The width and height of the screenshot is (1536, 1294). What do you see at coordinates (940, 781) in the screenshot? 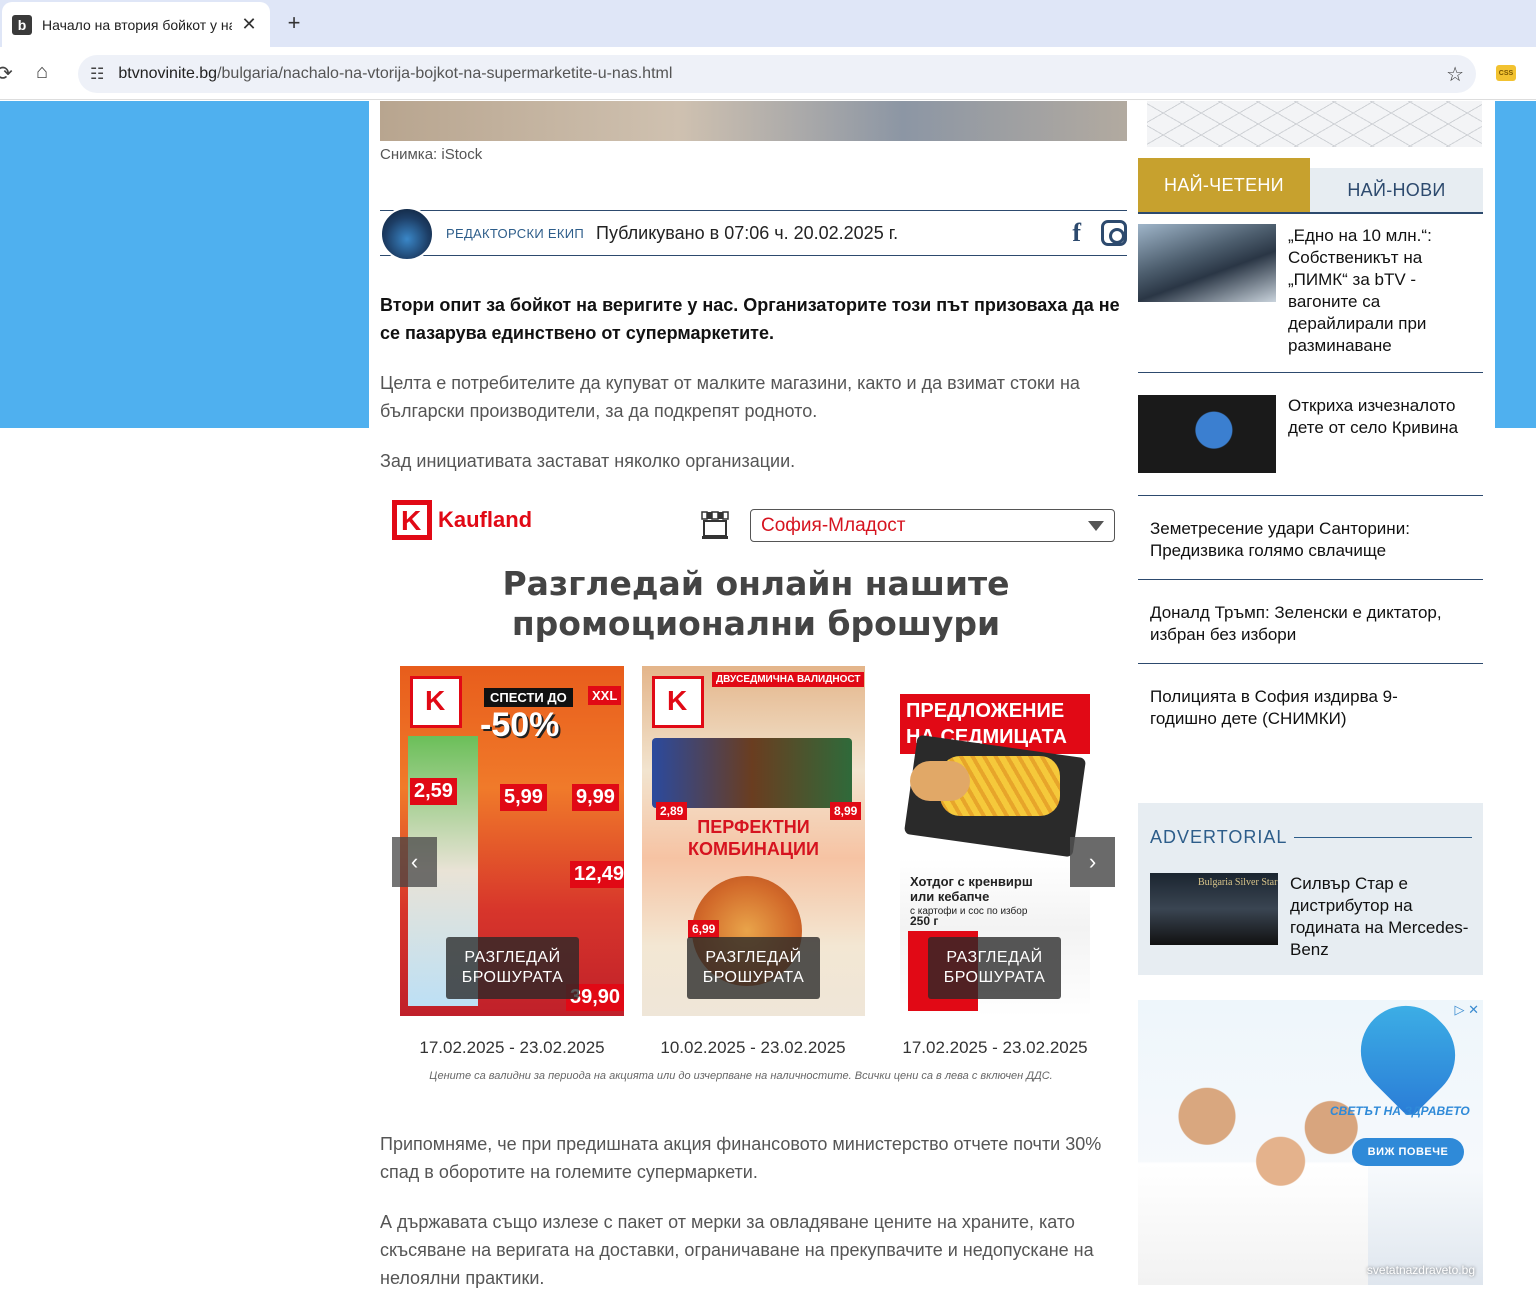
I see `brochure-hotdog-image` at bounding box center [940, 781].